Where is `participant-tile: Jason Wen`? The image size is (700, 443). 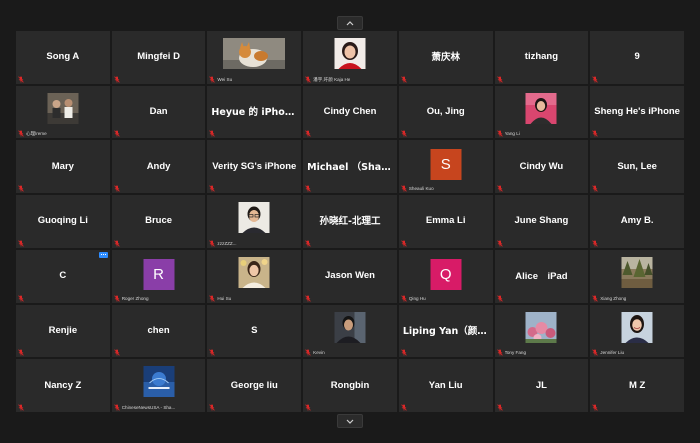
participant-tile: Jason Wen is located at coordinates (350, 276).